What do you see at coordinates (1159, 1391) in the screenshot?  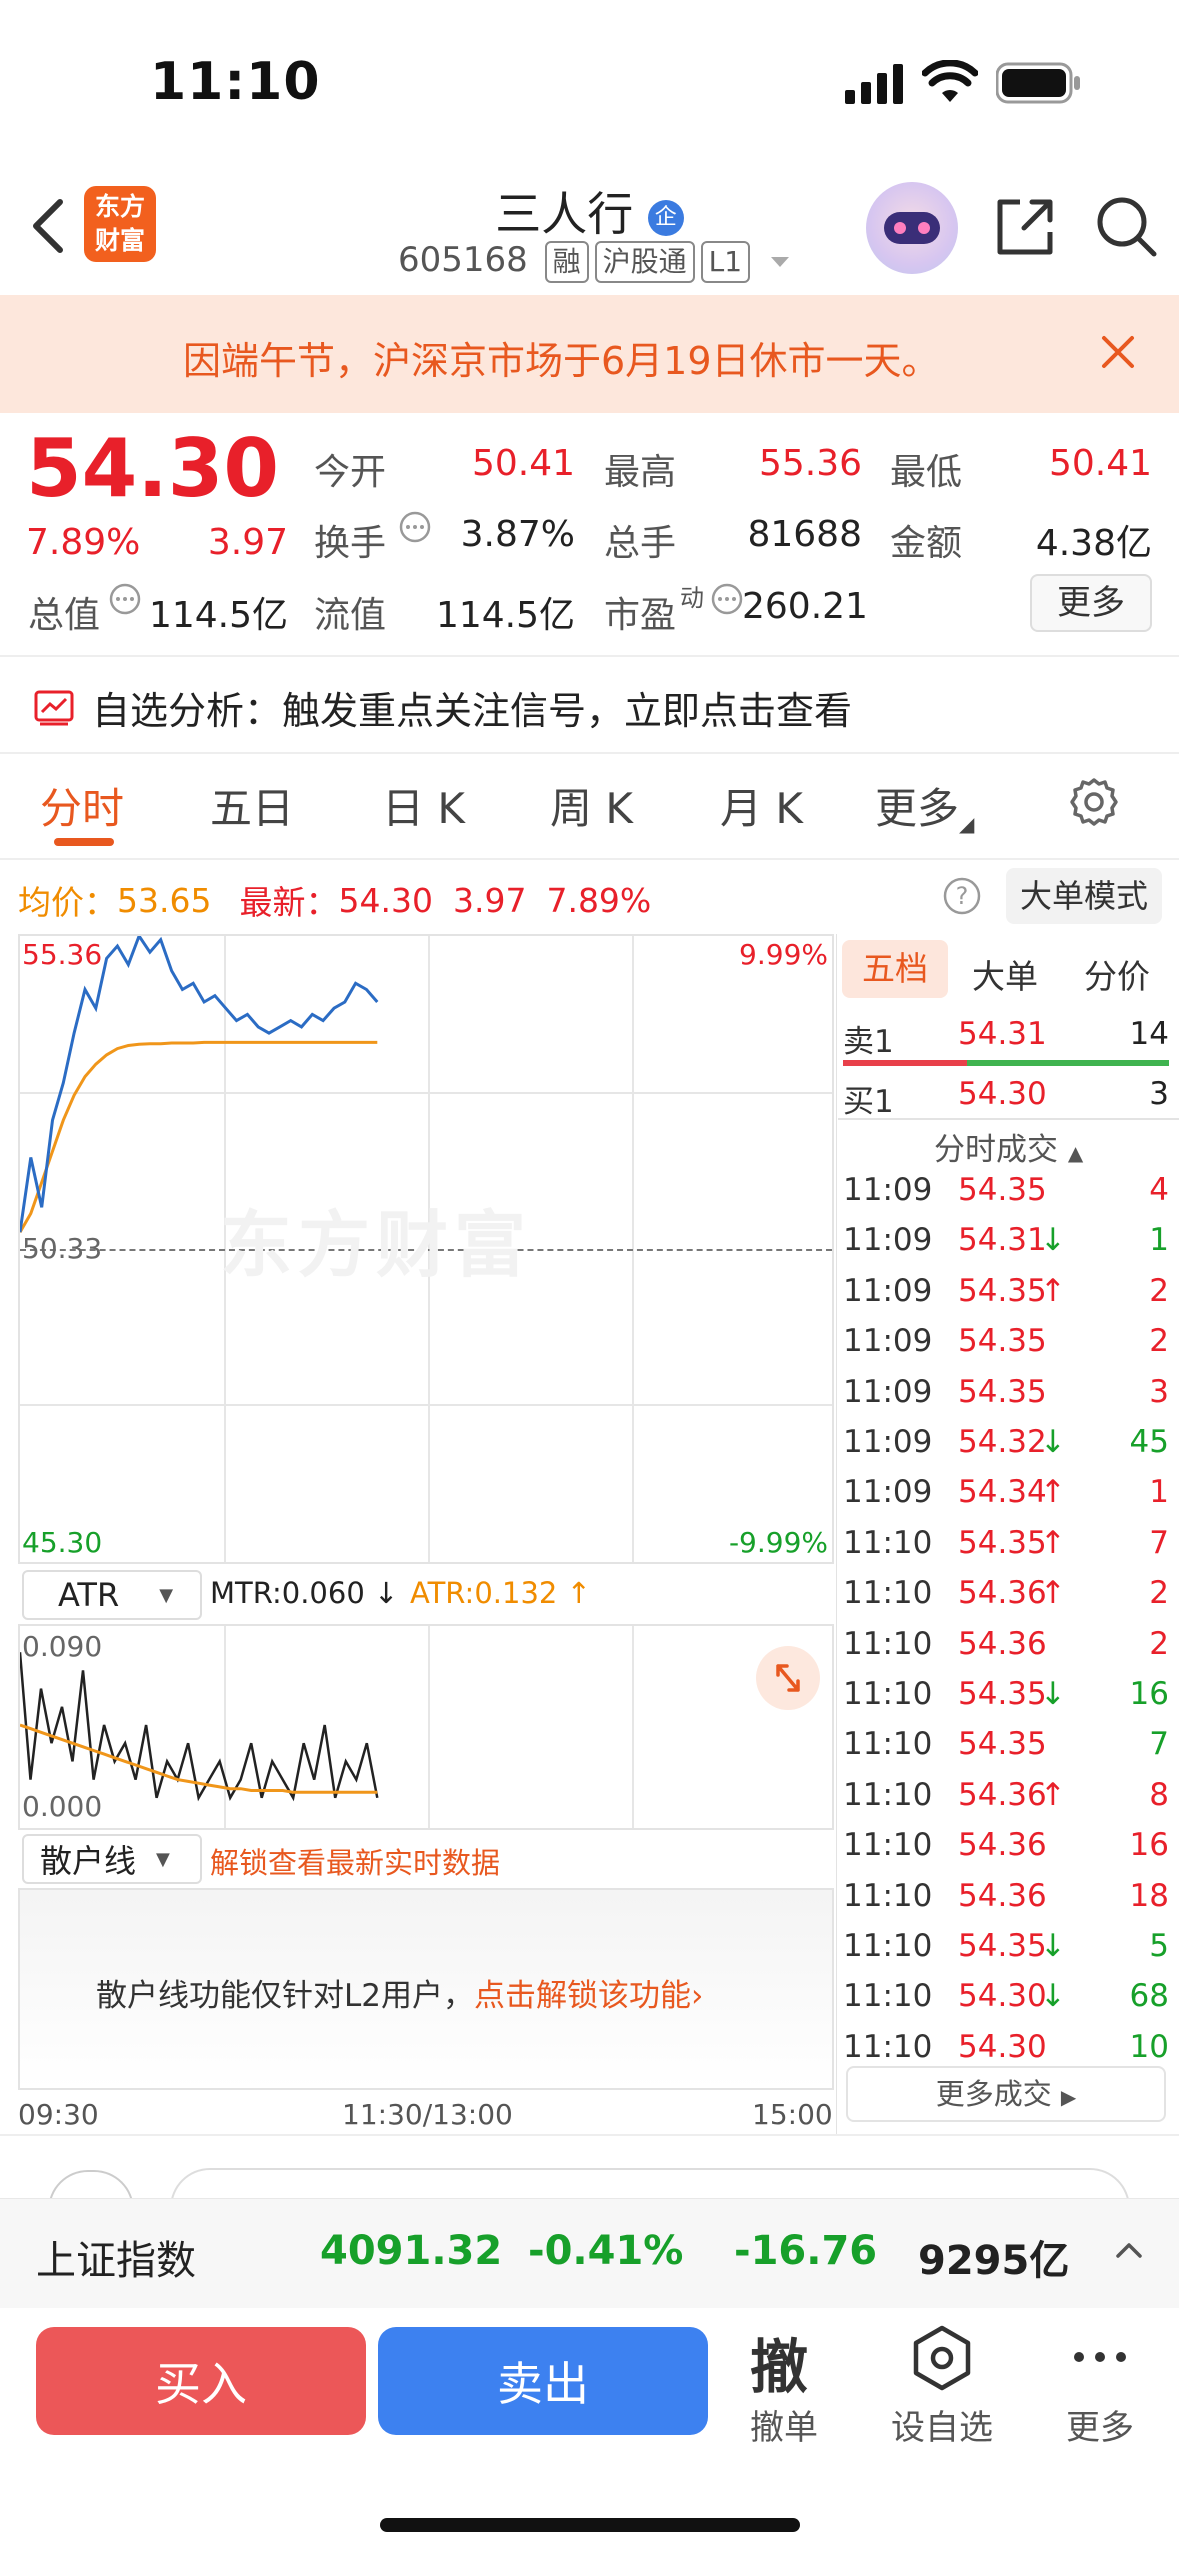 I see `tick-volume: 3` at bounding box center [1159, 1391].